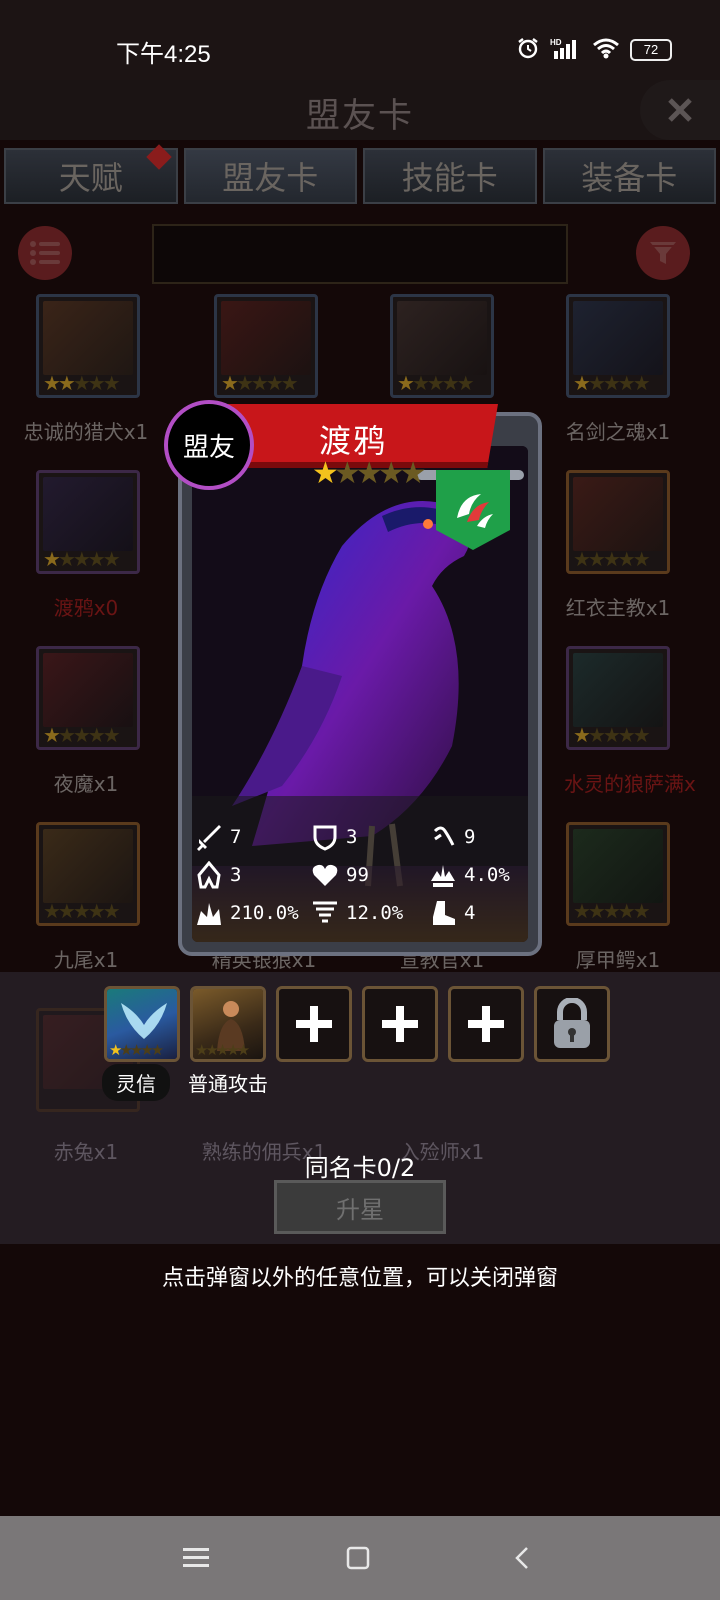  What do you see at coordinates (651, 50) in the screenshot?
I see `battery-icon: 72` at bounding box center [651, 50].